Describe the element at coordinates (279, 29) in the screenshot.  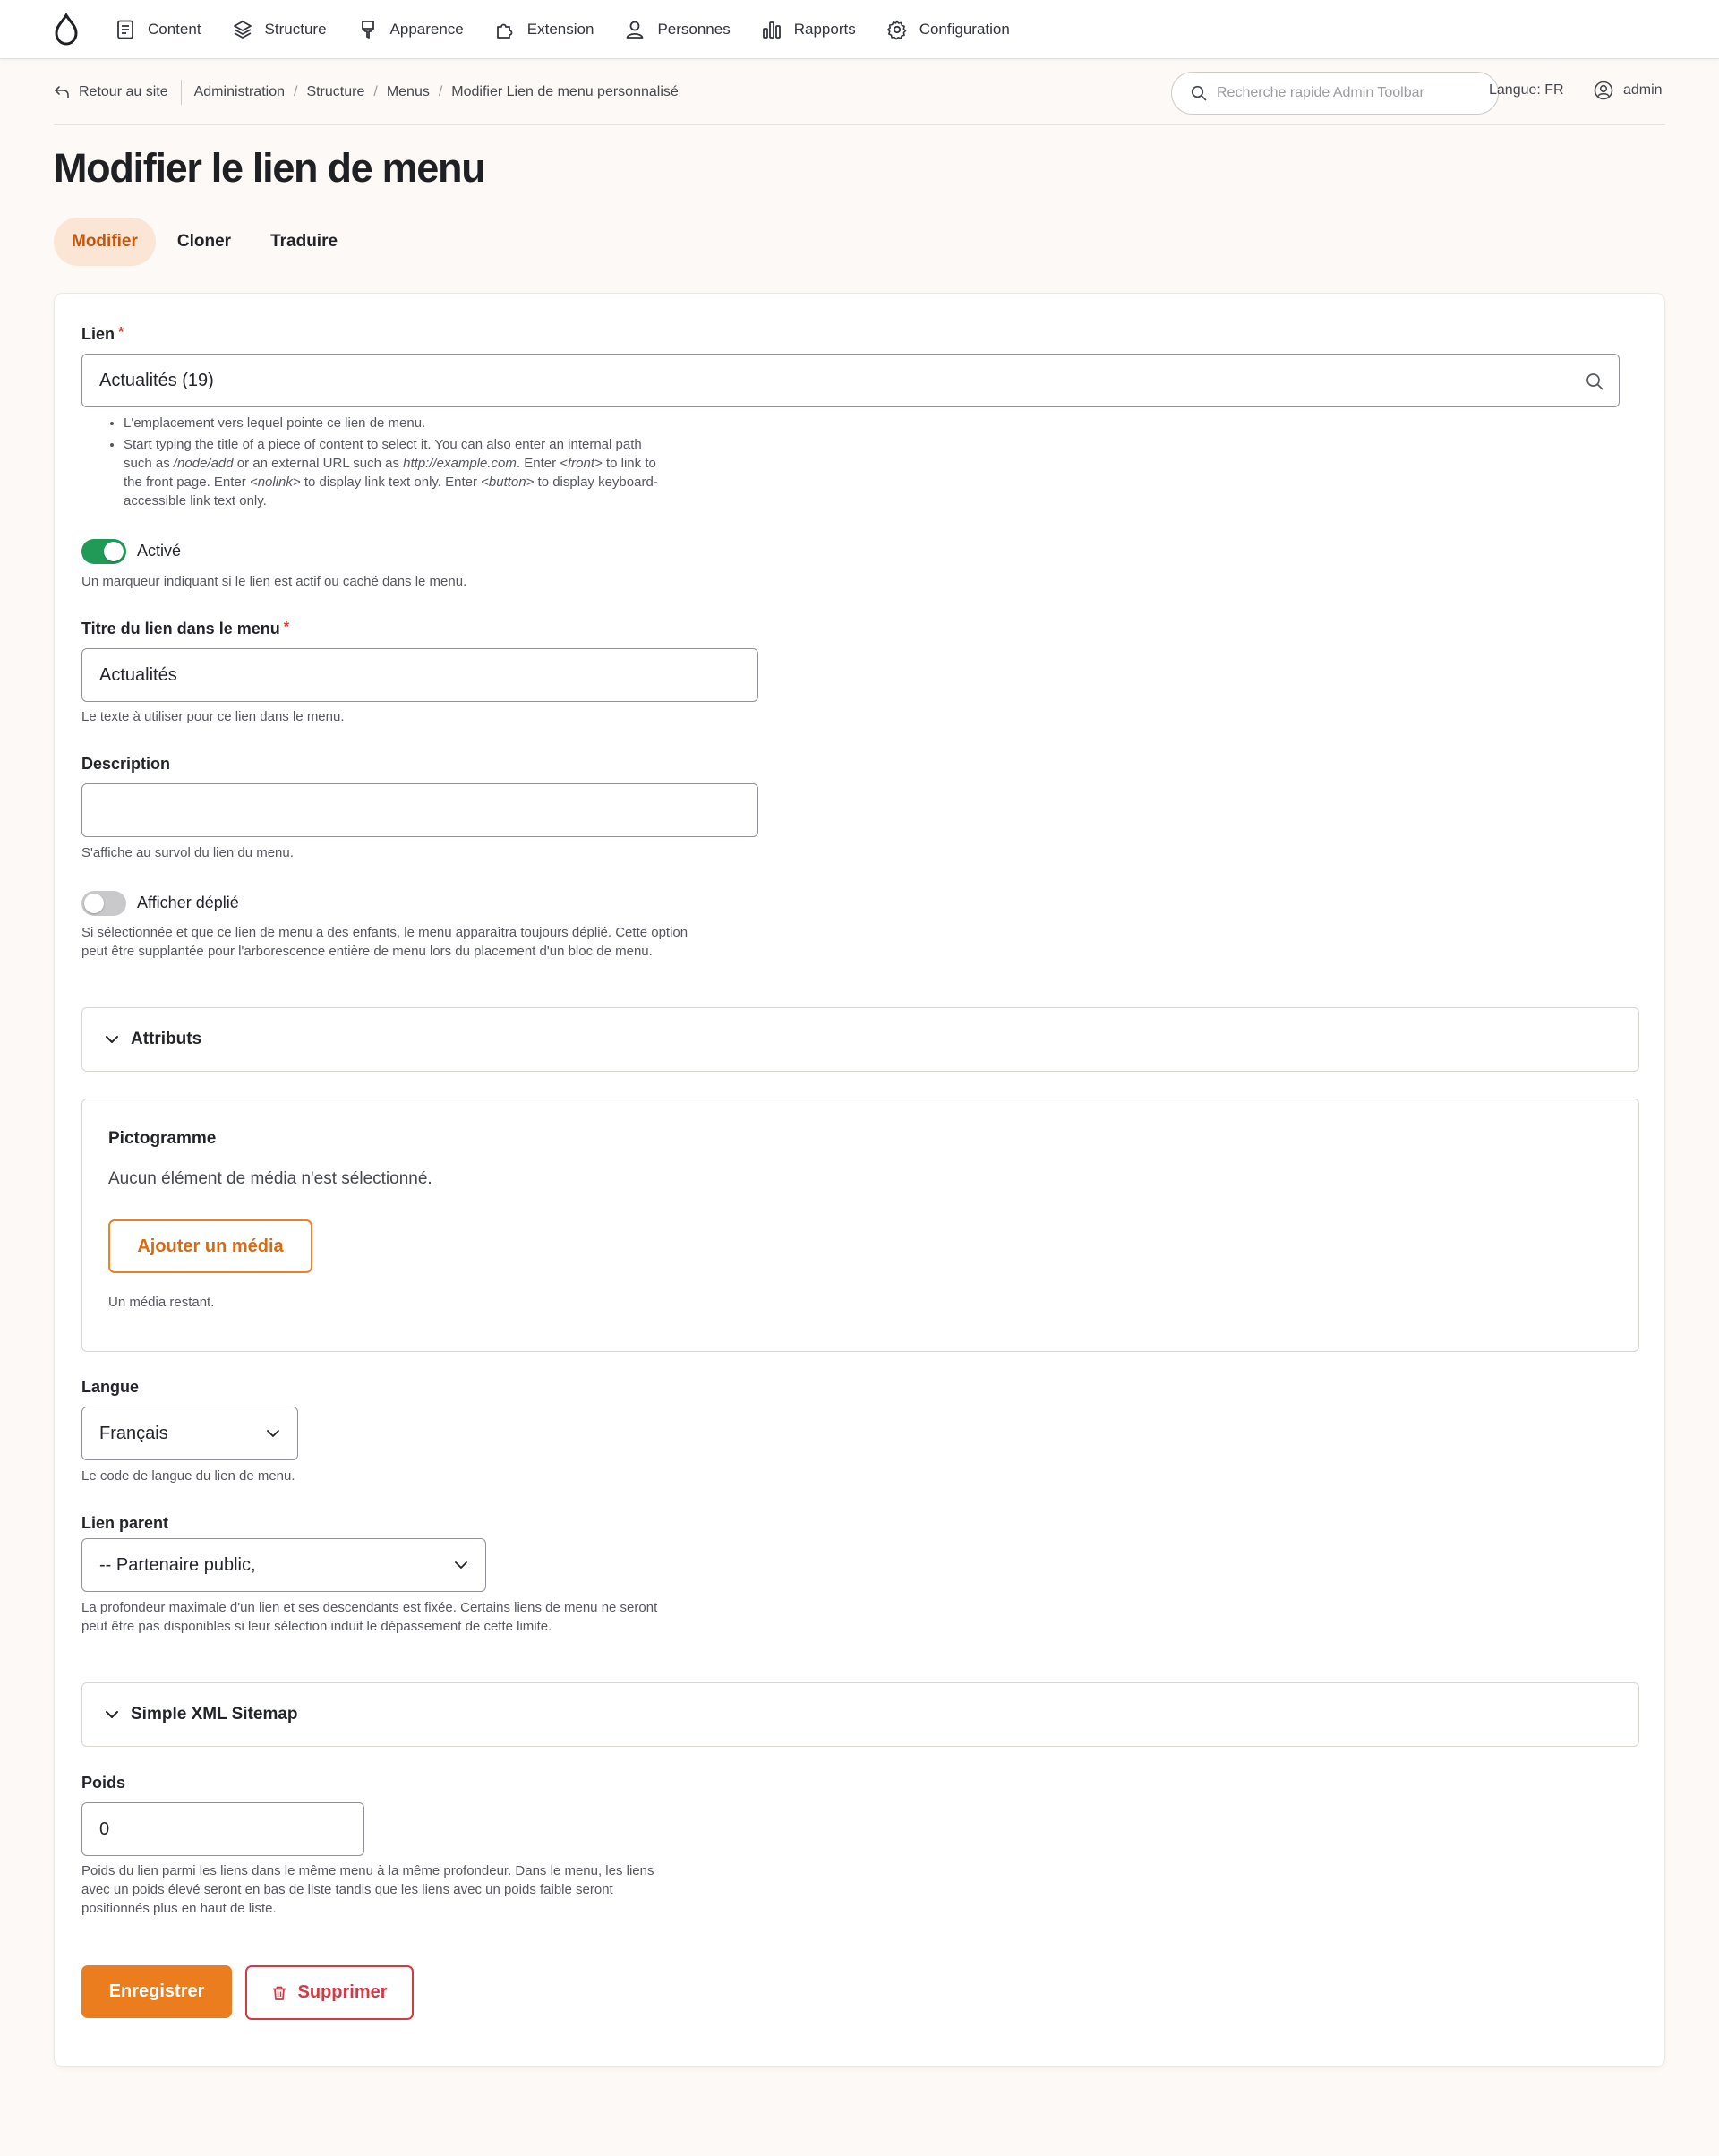
I see `toolbar-item-structure: Structure` at that location.